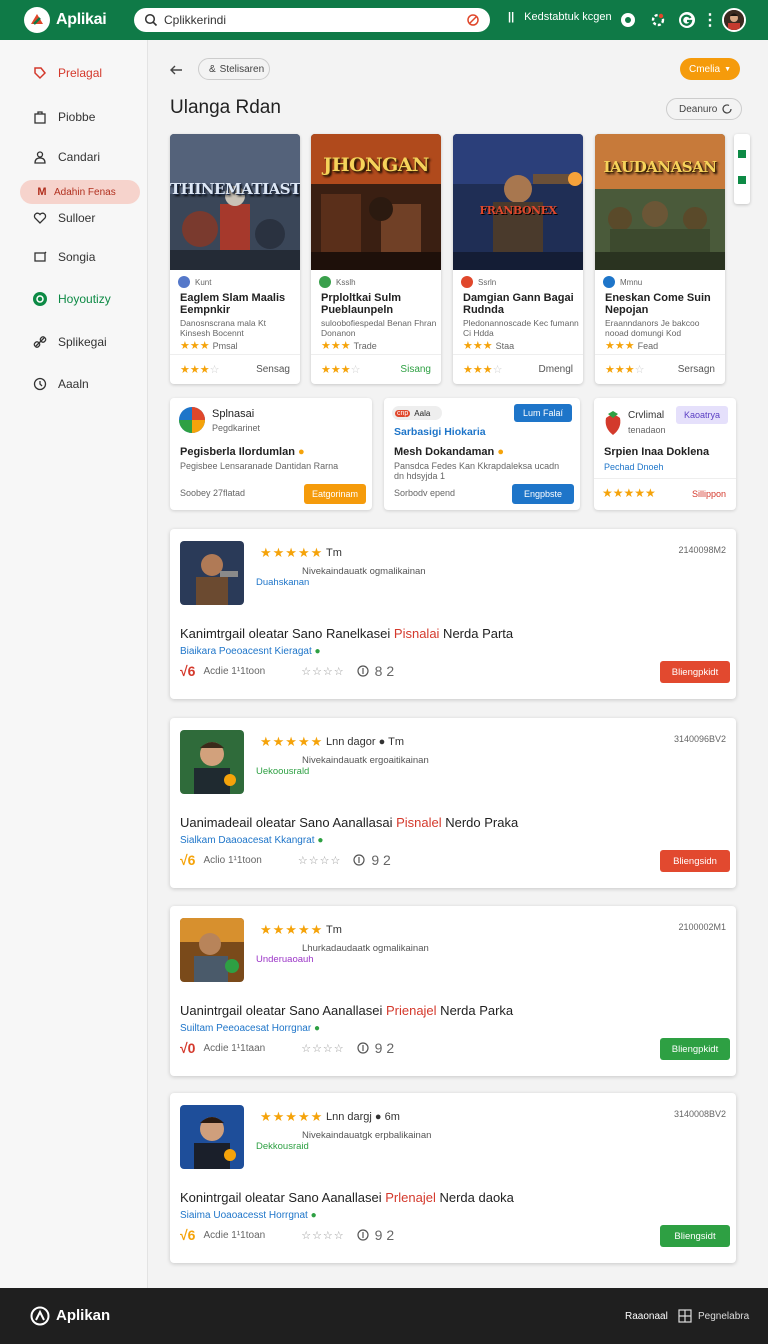 This screenshot has height=1344, width=768. Describe the element at coordinates (250, 1028) in the screenshot. I see `review-link: Suiltam Peeoacesat Horrgnar ●` at that location.